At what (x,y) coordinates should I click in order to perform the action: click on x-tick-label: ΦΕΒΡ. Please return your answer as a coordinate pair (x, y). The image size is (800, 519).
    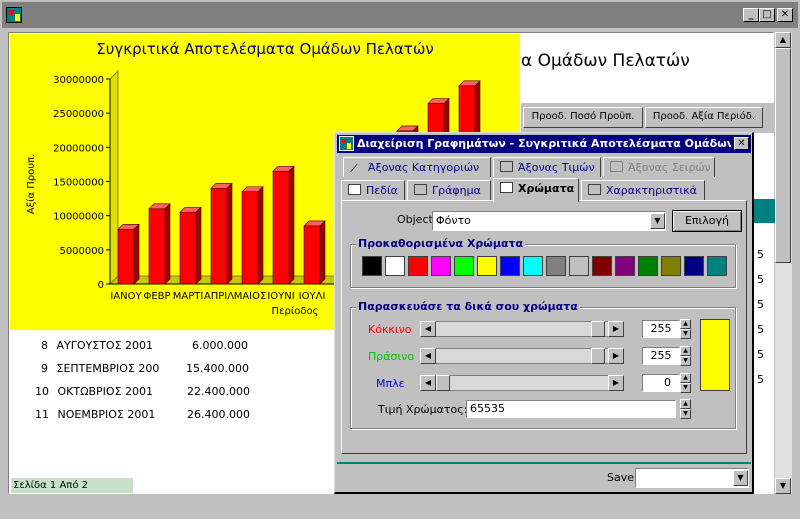
    Looking at the image, I should click on (156, 296).